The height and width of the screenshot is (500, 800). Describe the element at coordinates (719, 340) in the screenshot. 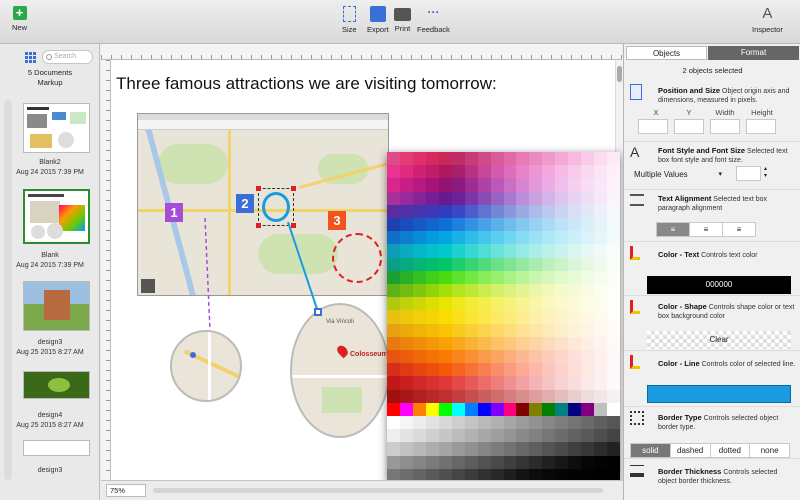

I see `shape-color-swatch: Clear` at that location.